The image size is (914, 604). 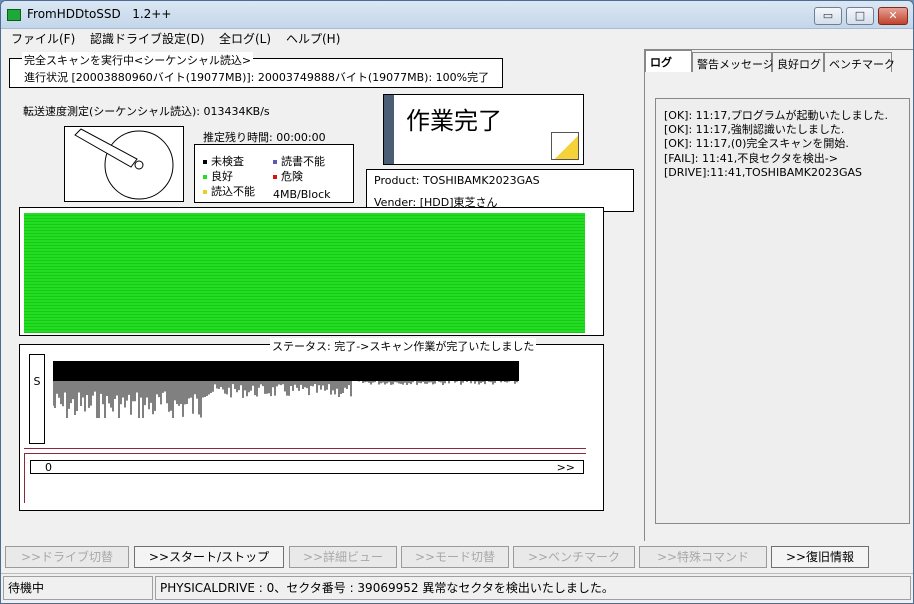 I want to click on disk-illustration, so click(x=124, y=164).